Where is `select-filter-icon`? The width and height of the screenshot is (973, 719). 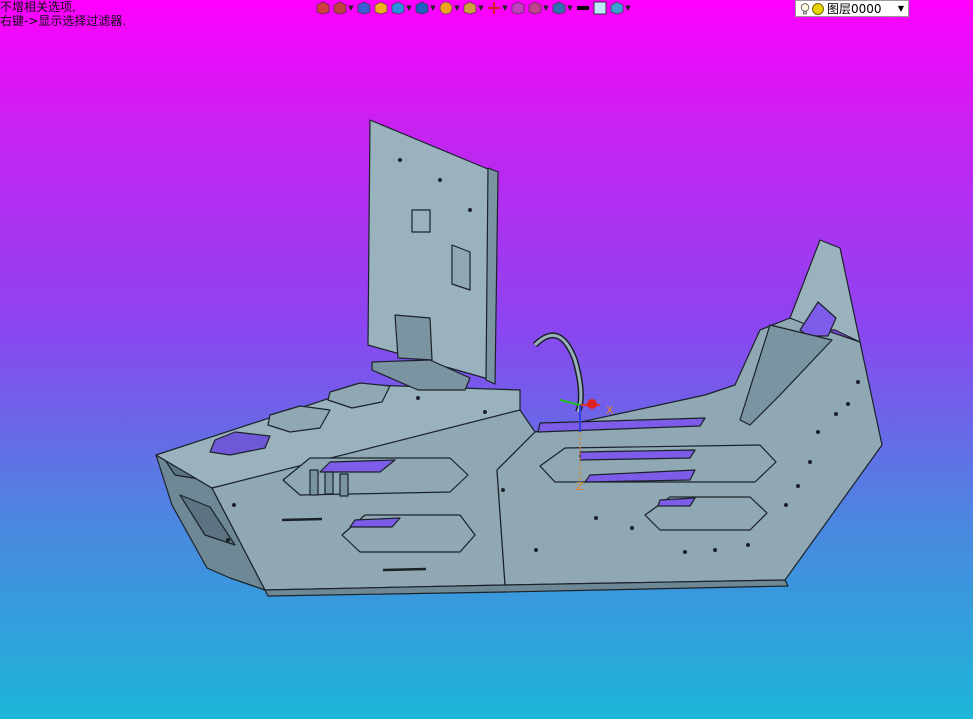
select-filter-icon is located at coordinates (323, 8).